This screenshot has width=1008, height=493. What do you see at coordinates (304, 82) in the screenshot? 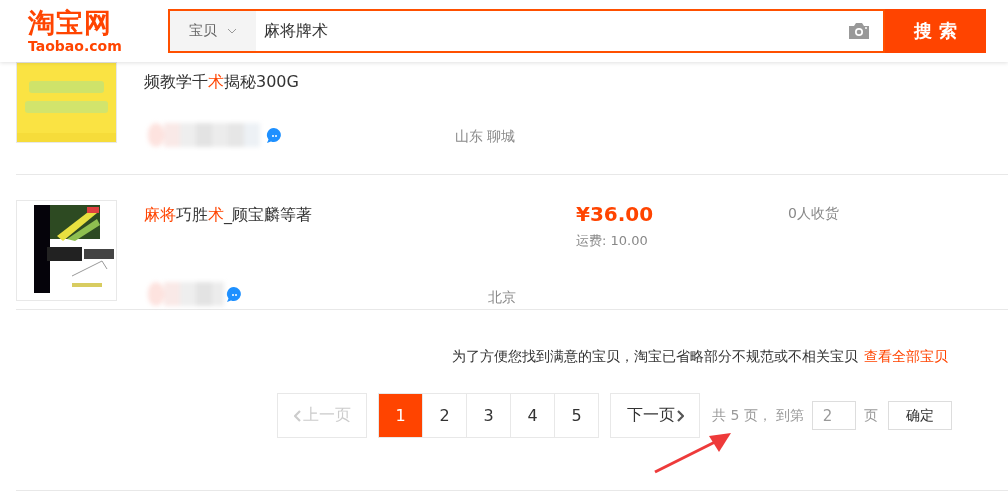
I see `product-title: 频教学千术揭秘300G` at bounding box center [304, 82].